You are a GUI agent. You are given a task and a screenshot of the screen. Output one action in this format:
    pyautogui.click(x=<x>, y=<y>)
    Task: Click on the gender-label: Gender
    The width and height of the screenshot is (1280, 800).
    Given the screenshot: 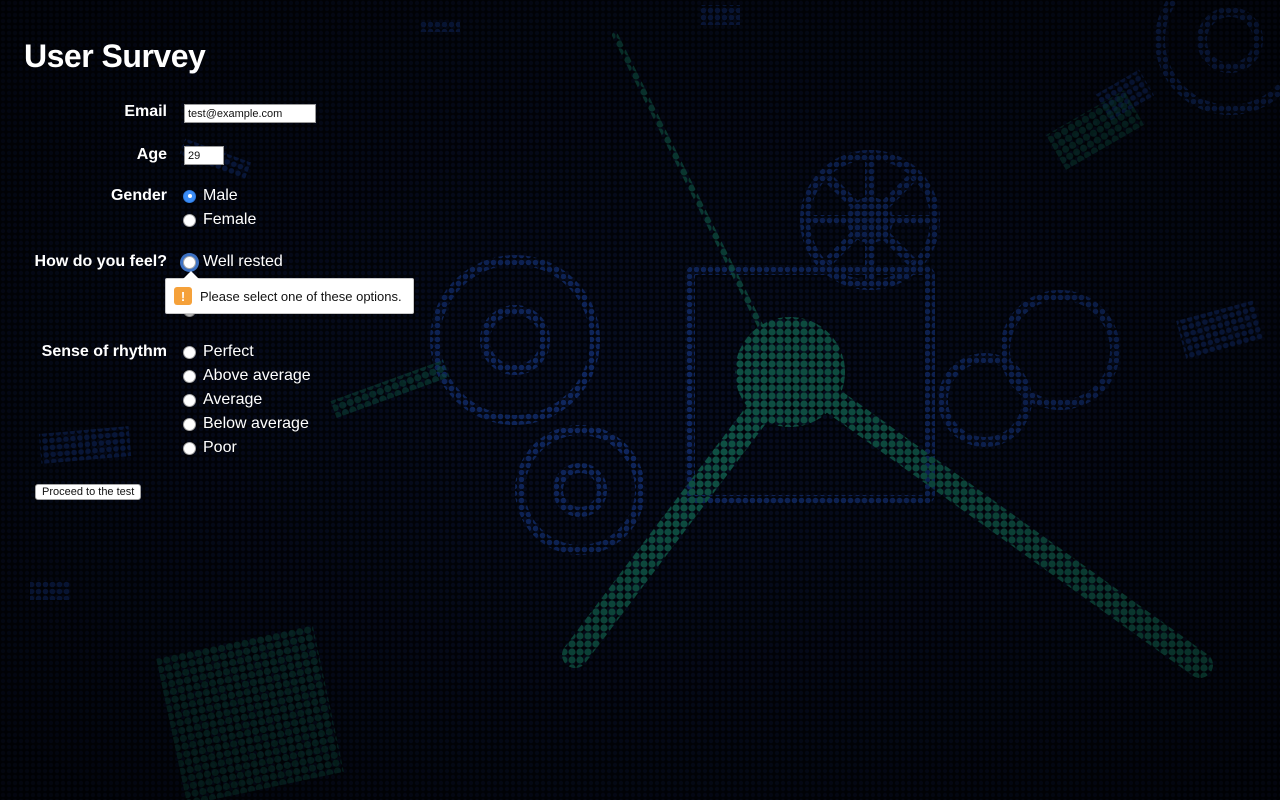 What is the action you would take?
    pyautogui.click(x=138, y=195)
    